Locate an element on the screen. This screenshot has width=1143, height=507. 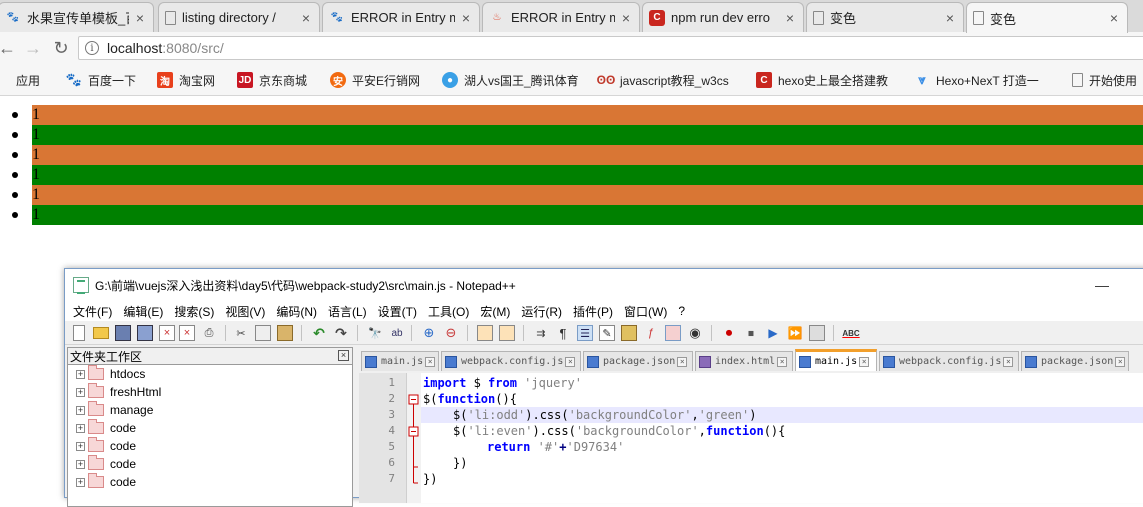
menu-tools: 工具(O) is located at coordinates (448, 311).